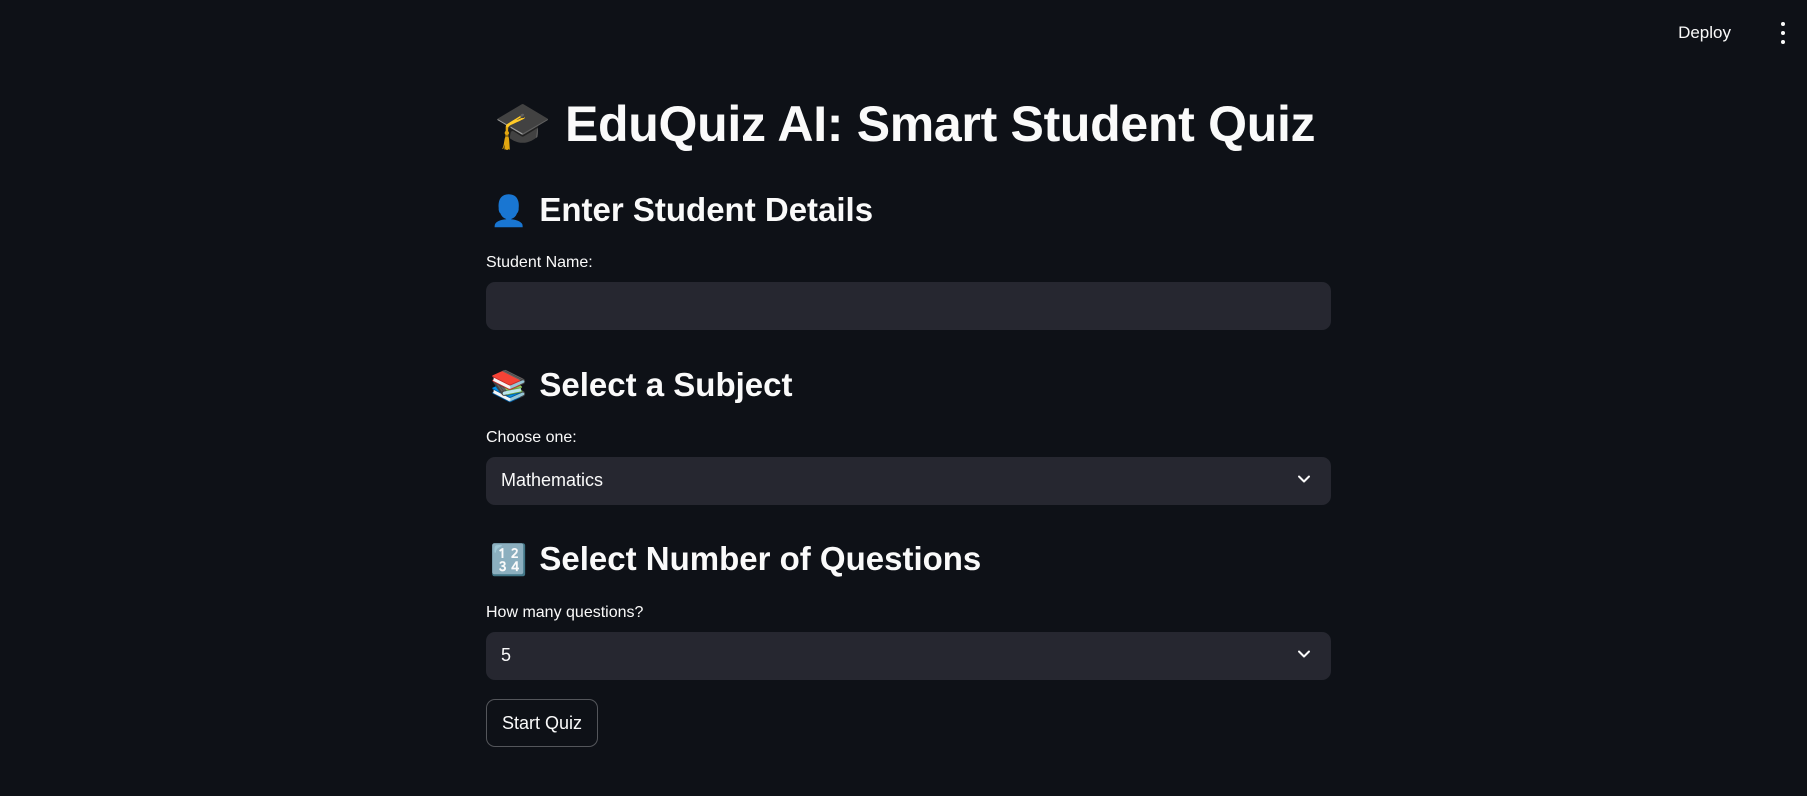  Describe the element at coordinates (509, 211) in the screenshot. I see `person-silhouette-icon: 👤` at that location.